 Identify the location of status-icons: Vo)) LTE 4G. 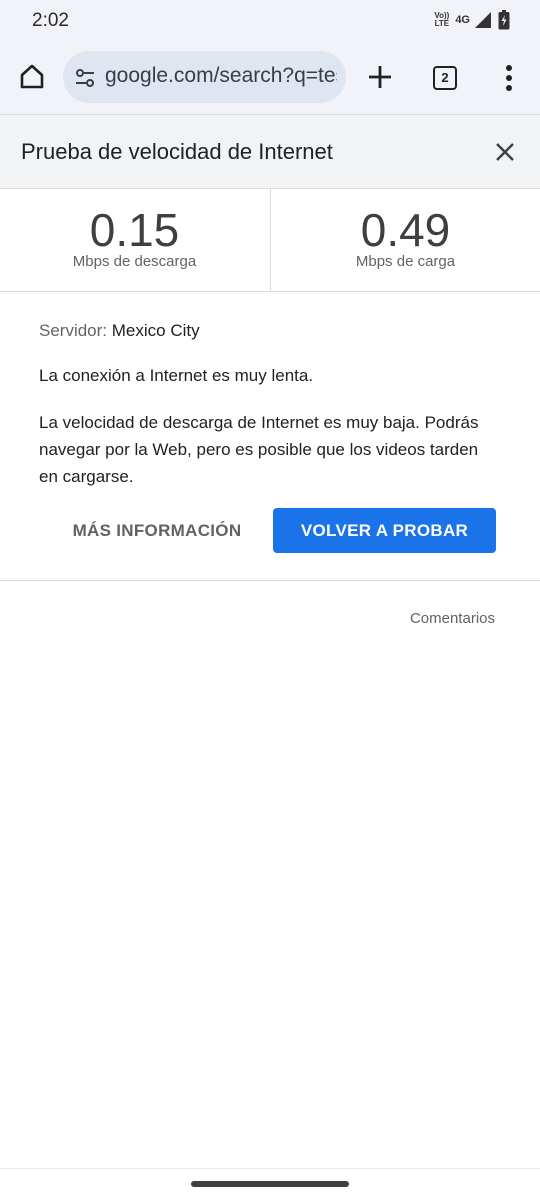
(472, 20).